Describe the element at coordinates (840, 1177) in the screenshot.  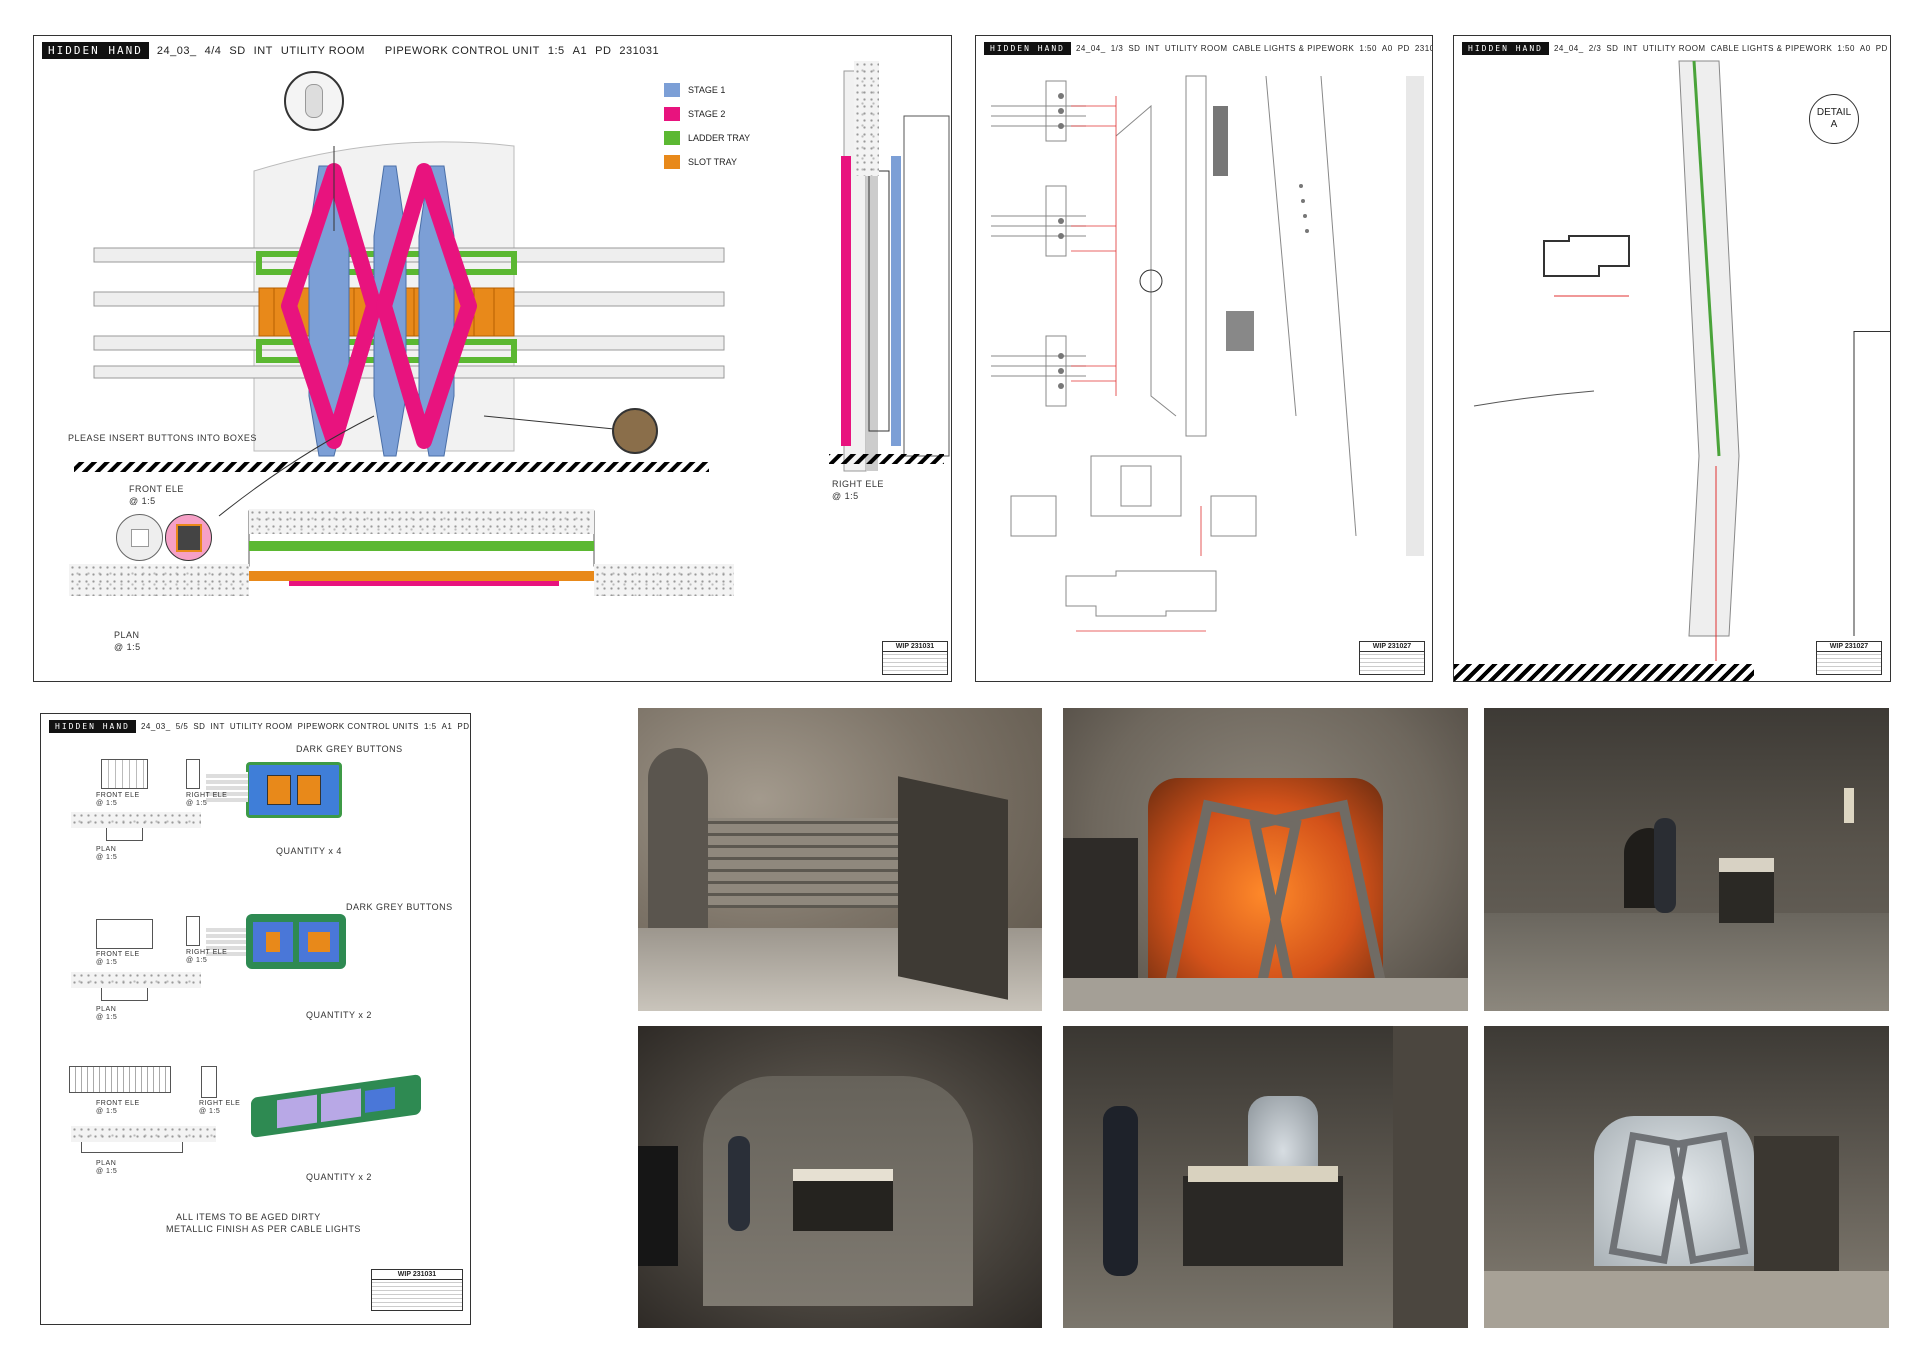
I see `set-photo-through-arch` at that location.